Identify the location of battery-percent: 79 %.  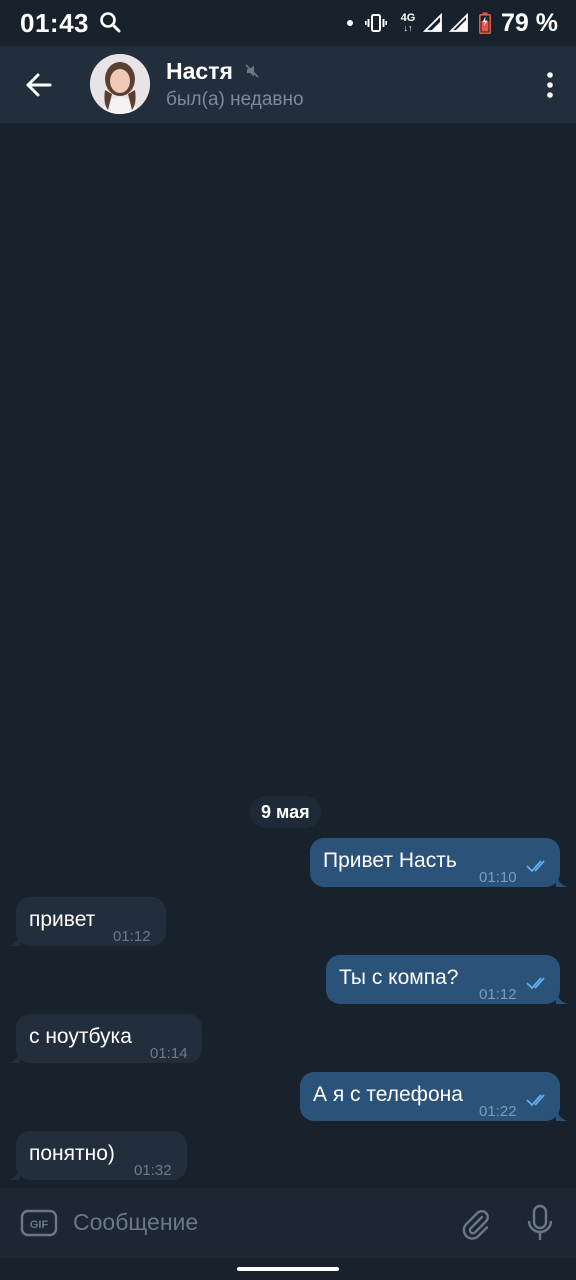
(529, 22).